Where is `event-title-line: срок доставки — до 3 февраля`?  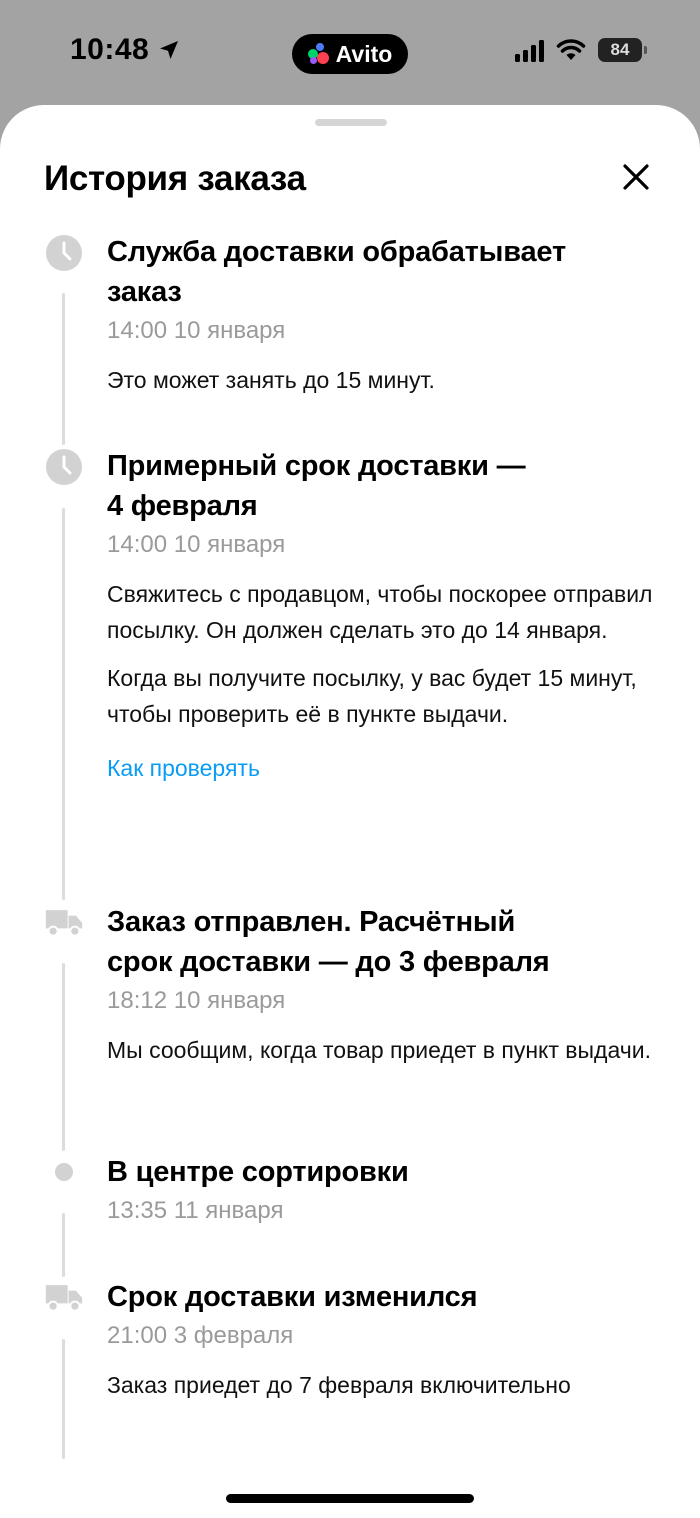
event-title-line: срок доставки — до 3 февраля is located at coordinates (328, 962).